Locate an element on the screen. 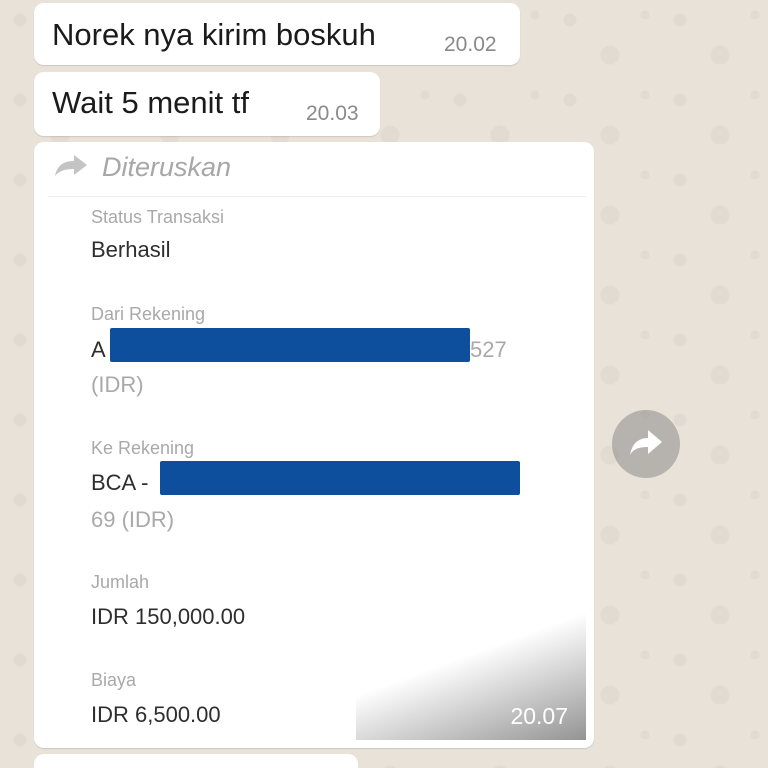 The width and height of the screenshot is (768, 768). fee-label: Biaya is located at coordinates (114, 680).